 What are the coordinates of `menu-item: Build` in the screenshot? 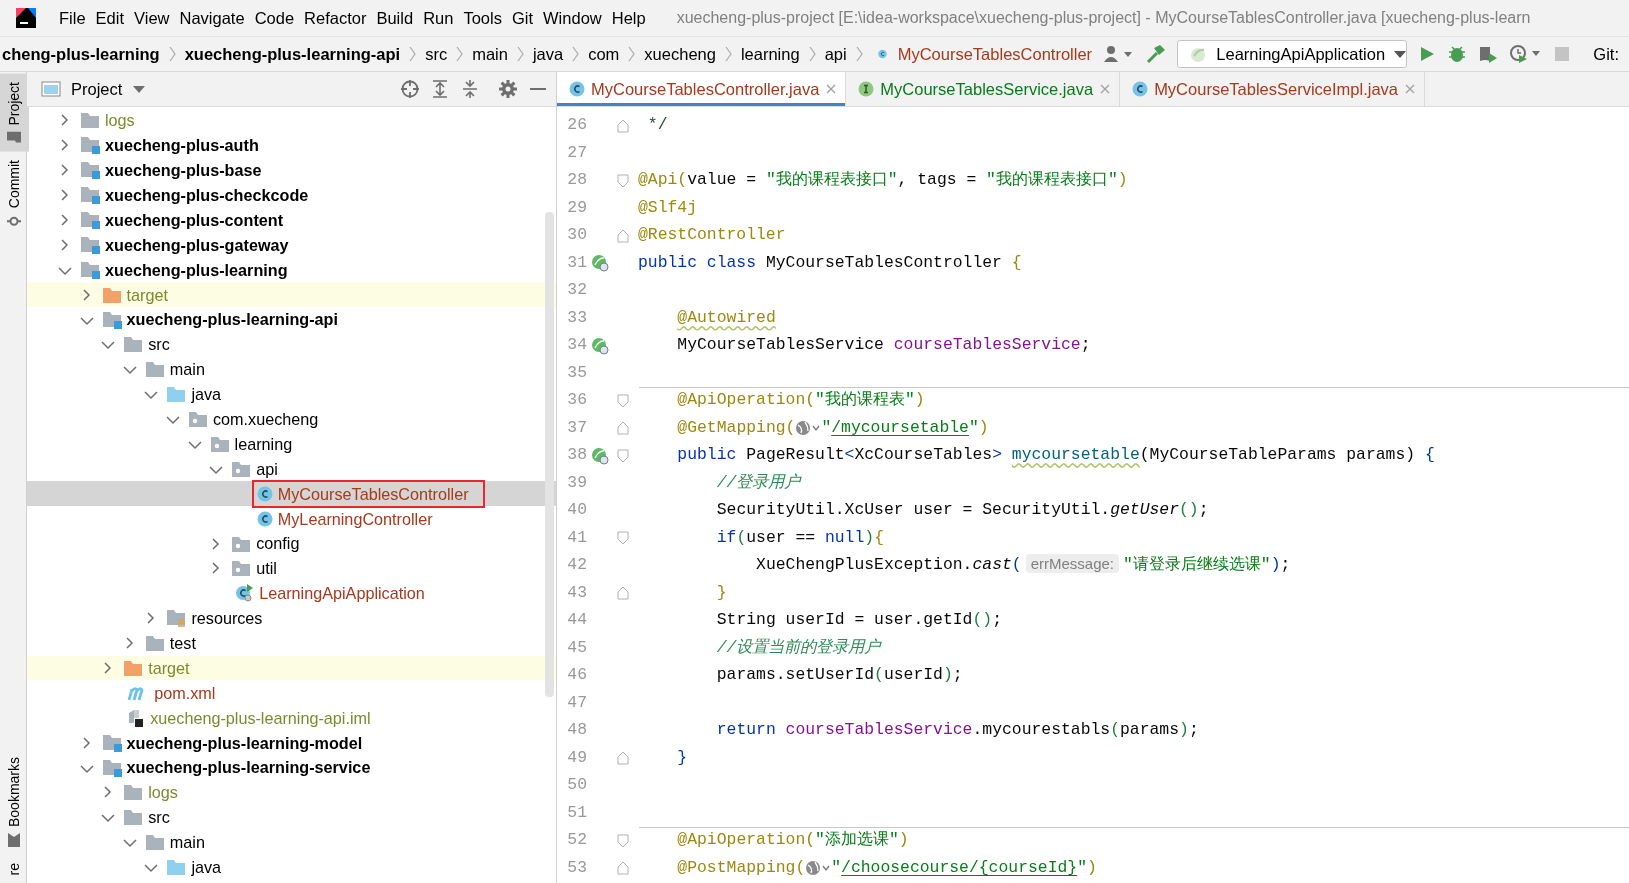 It's located at (395, 18).